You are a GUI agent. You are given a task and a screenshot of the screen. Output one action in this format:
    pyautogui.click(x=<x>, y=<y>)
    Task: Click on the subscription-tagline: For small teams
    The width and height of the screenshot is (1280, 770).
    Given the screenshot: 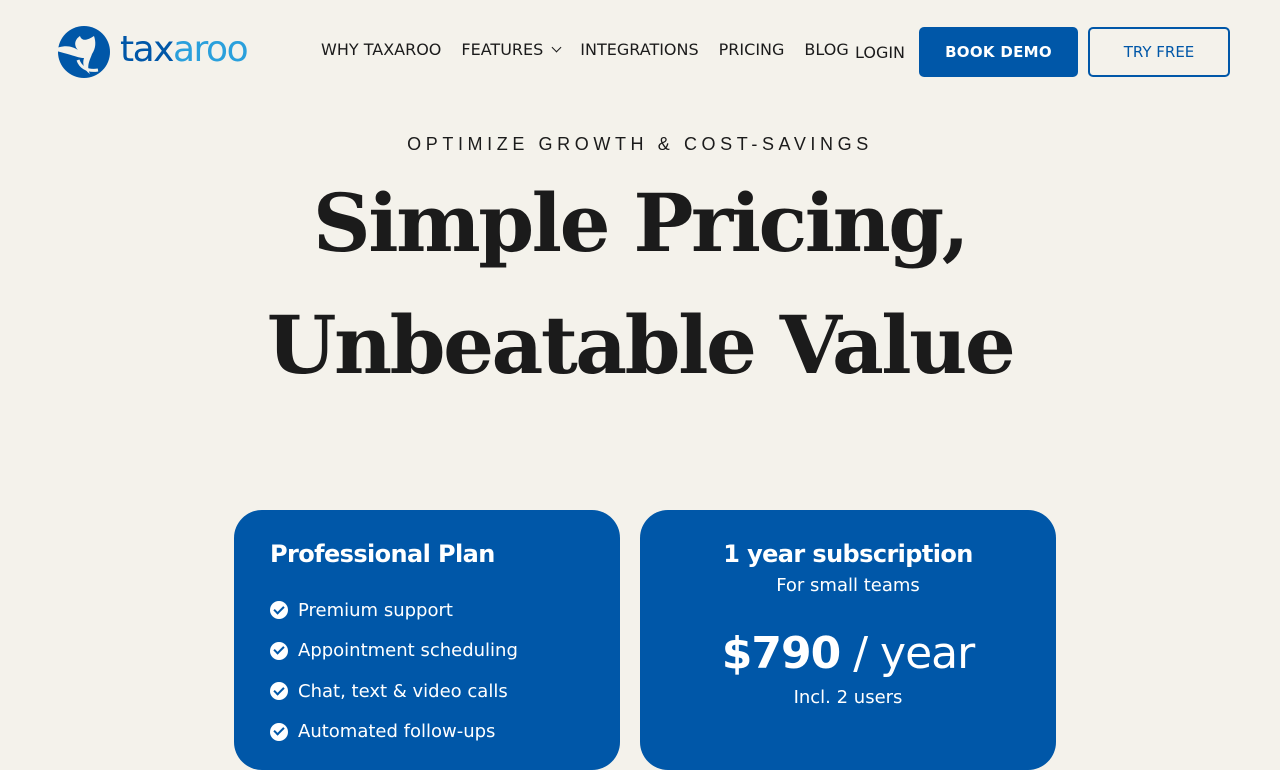 What is the action you would take?
    pyautogui.click(x=848, y=585)
    